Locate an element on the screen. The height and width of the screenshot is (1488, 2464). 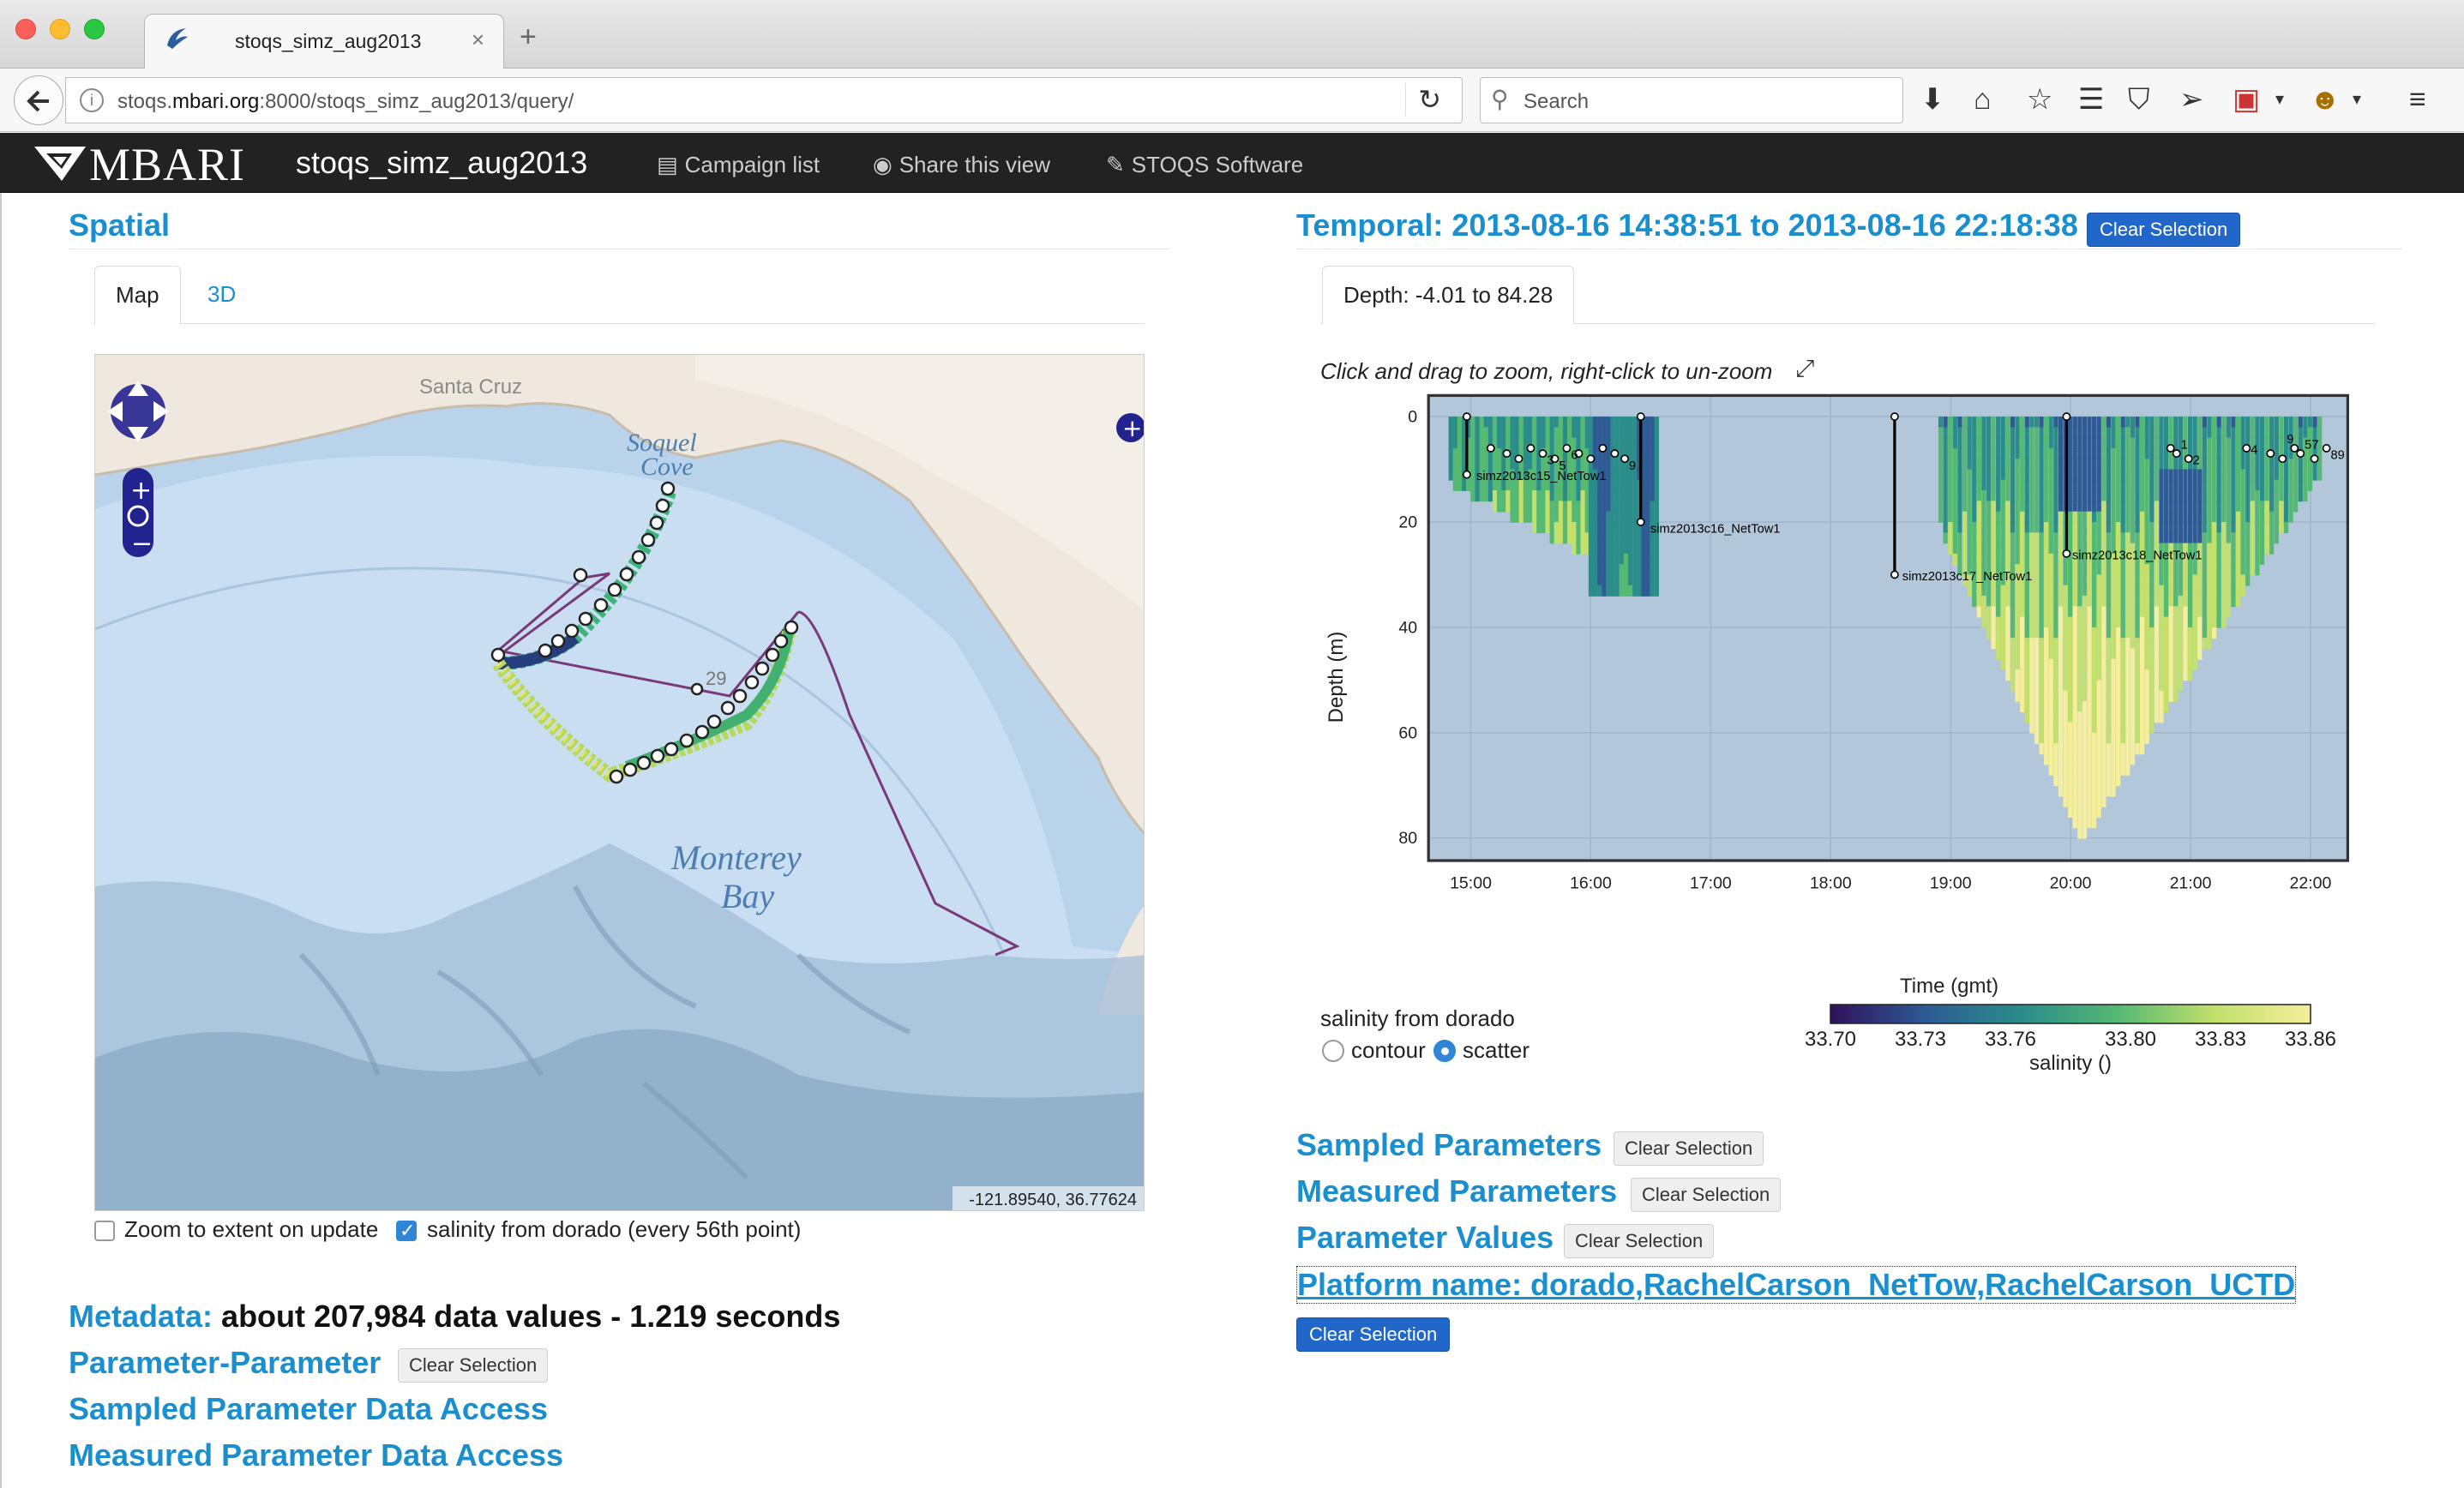
sampled-parameters-heading: Sampled Parameters is located at coordinates (1449, 1145).